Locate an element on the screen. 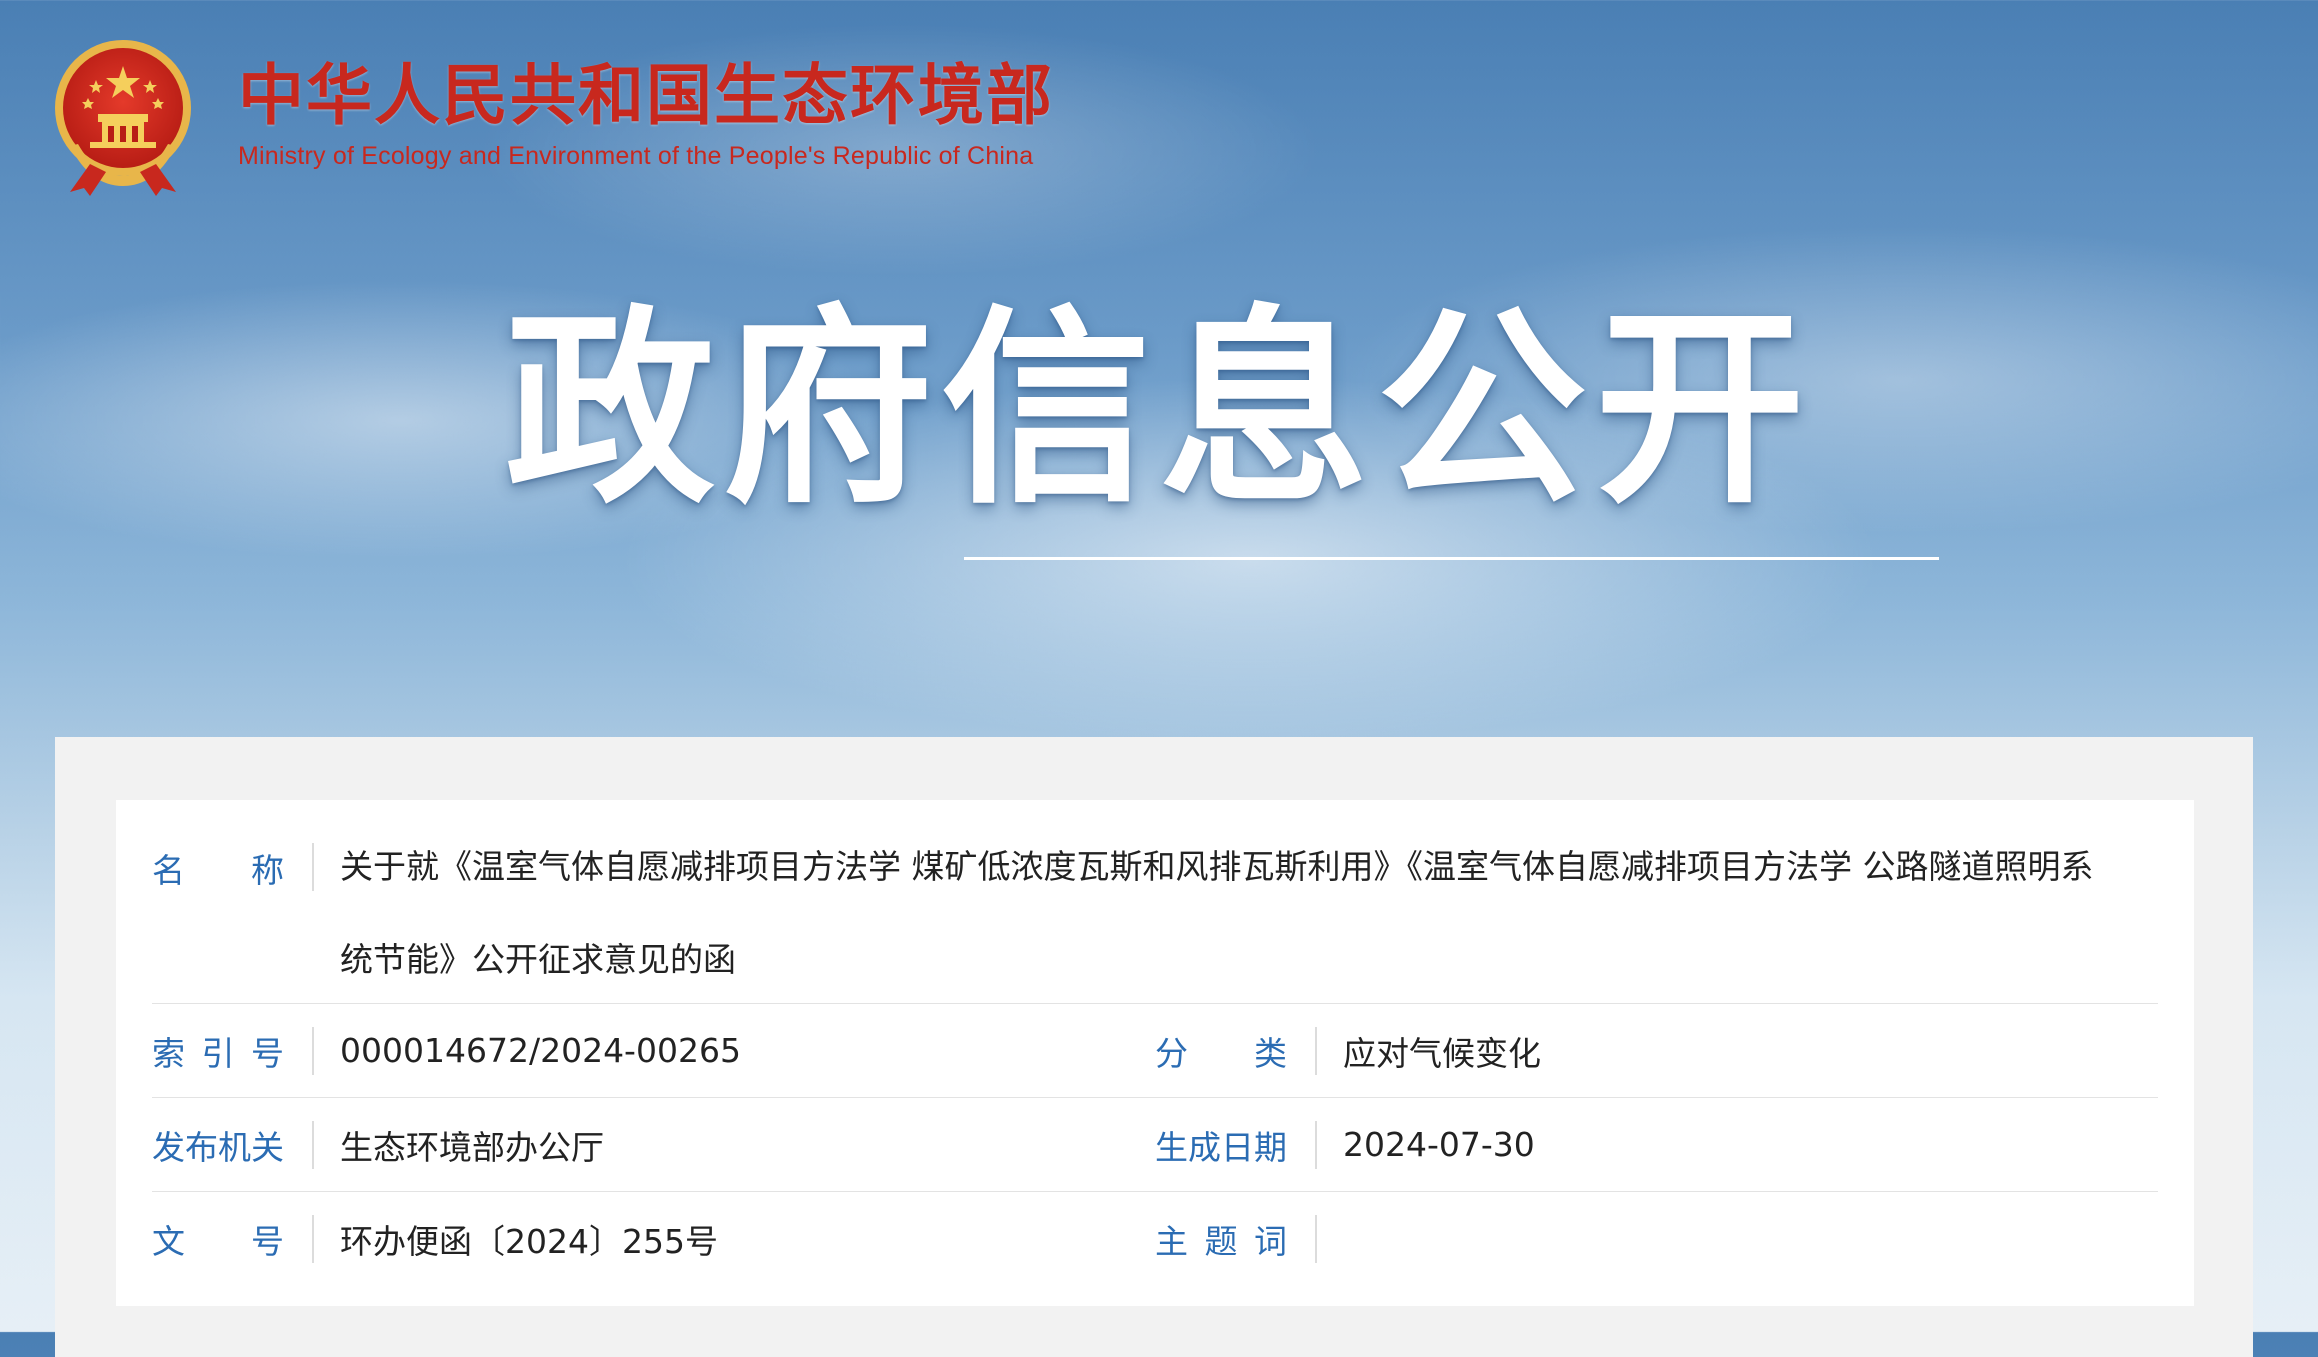 The image size is (2318, 1357). name-label-char: 名 is located at coordinates (168, 870).